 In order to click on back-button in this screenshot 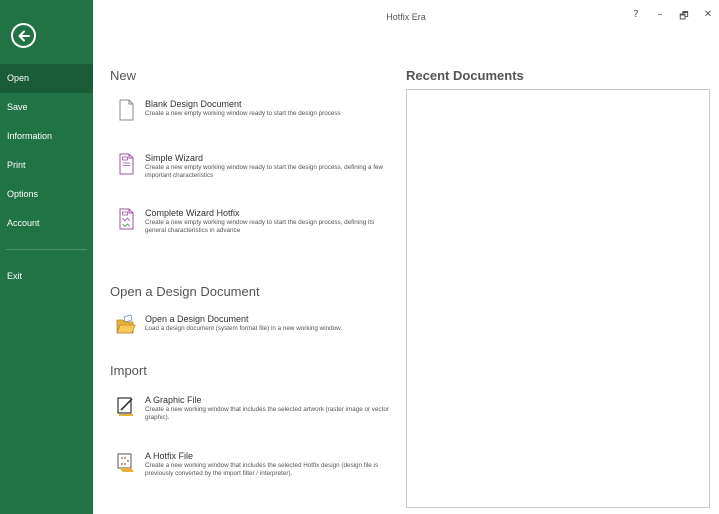, I will do `click(23, 35)`.